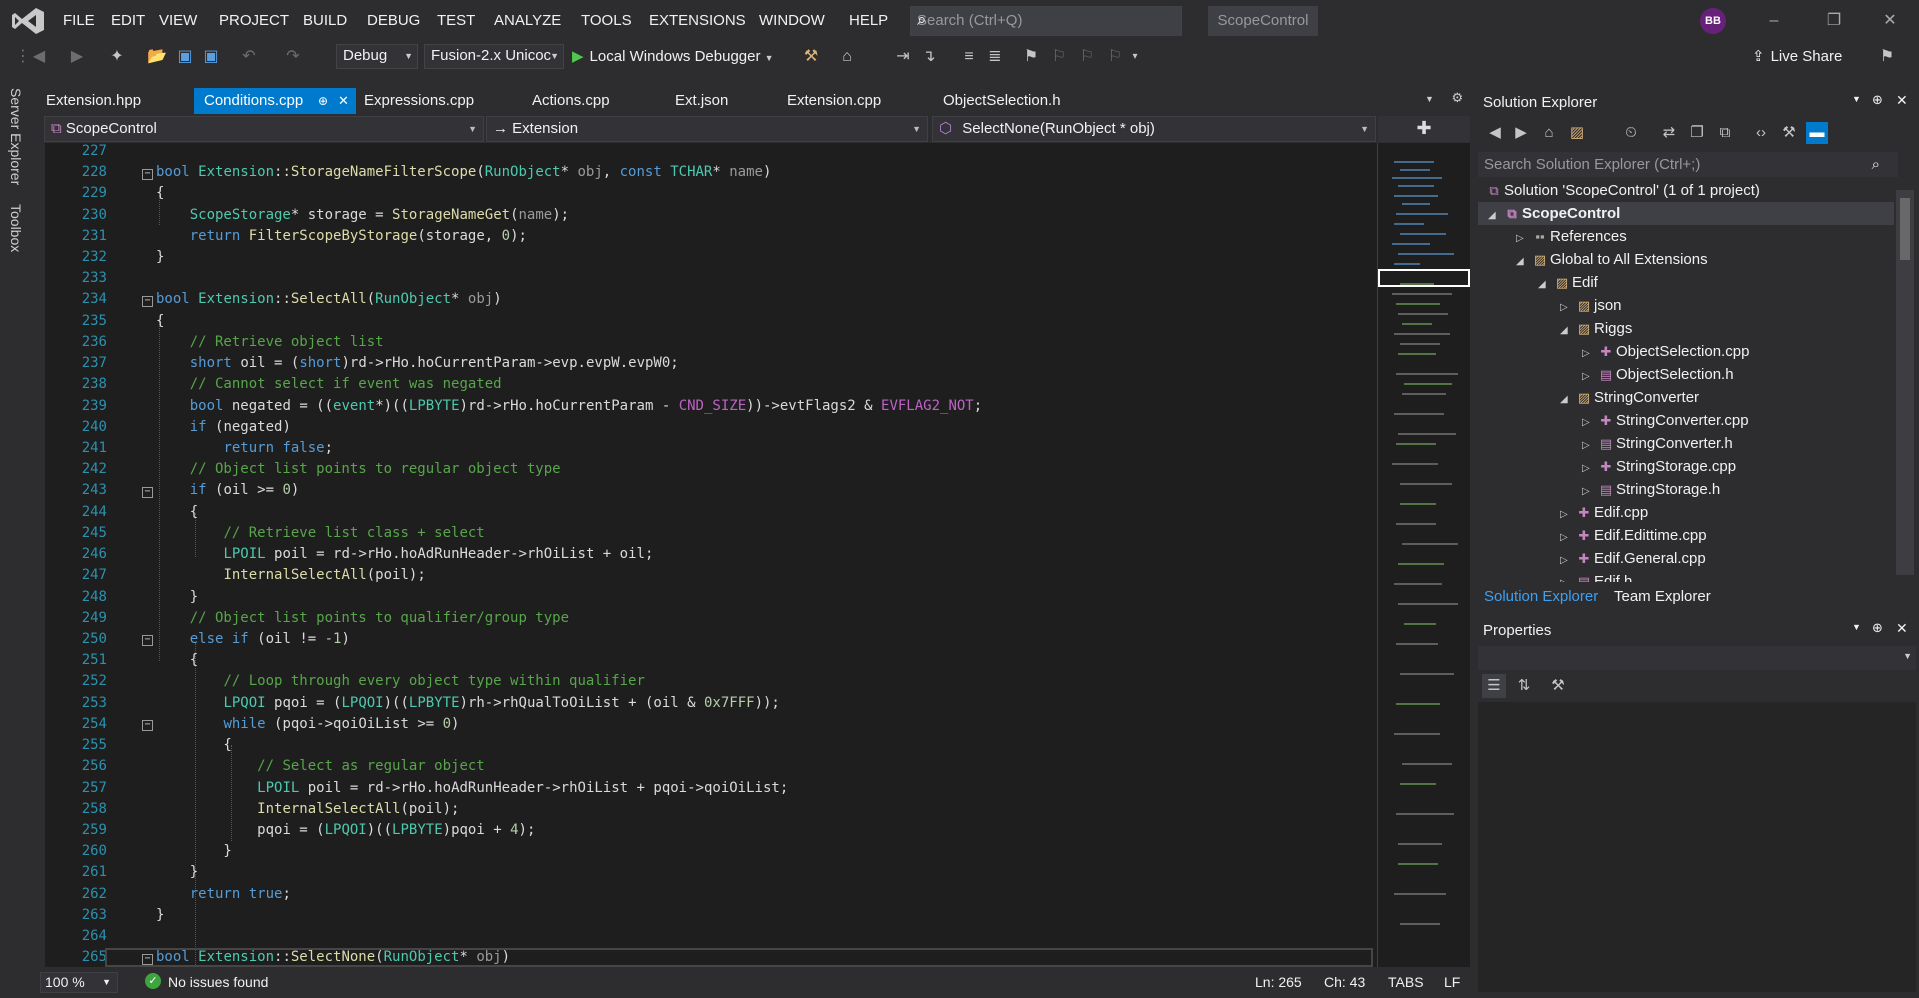 Image resolution: width=1919 pixels, height=998 pixels. What do you see at coordinates (1633, 535) in the screenshot?
I see `tree-item-file: ▷ ✚ Edif.Edittime.cpp` at bounding box center [1633, 535].